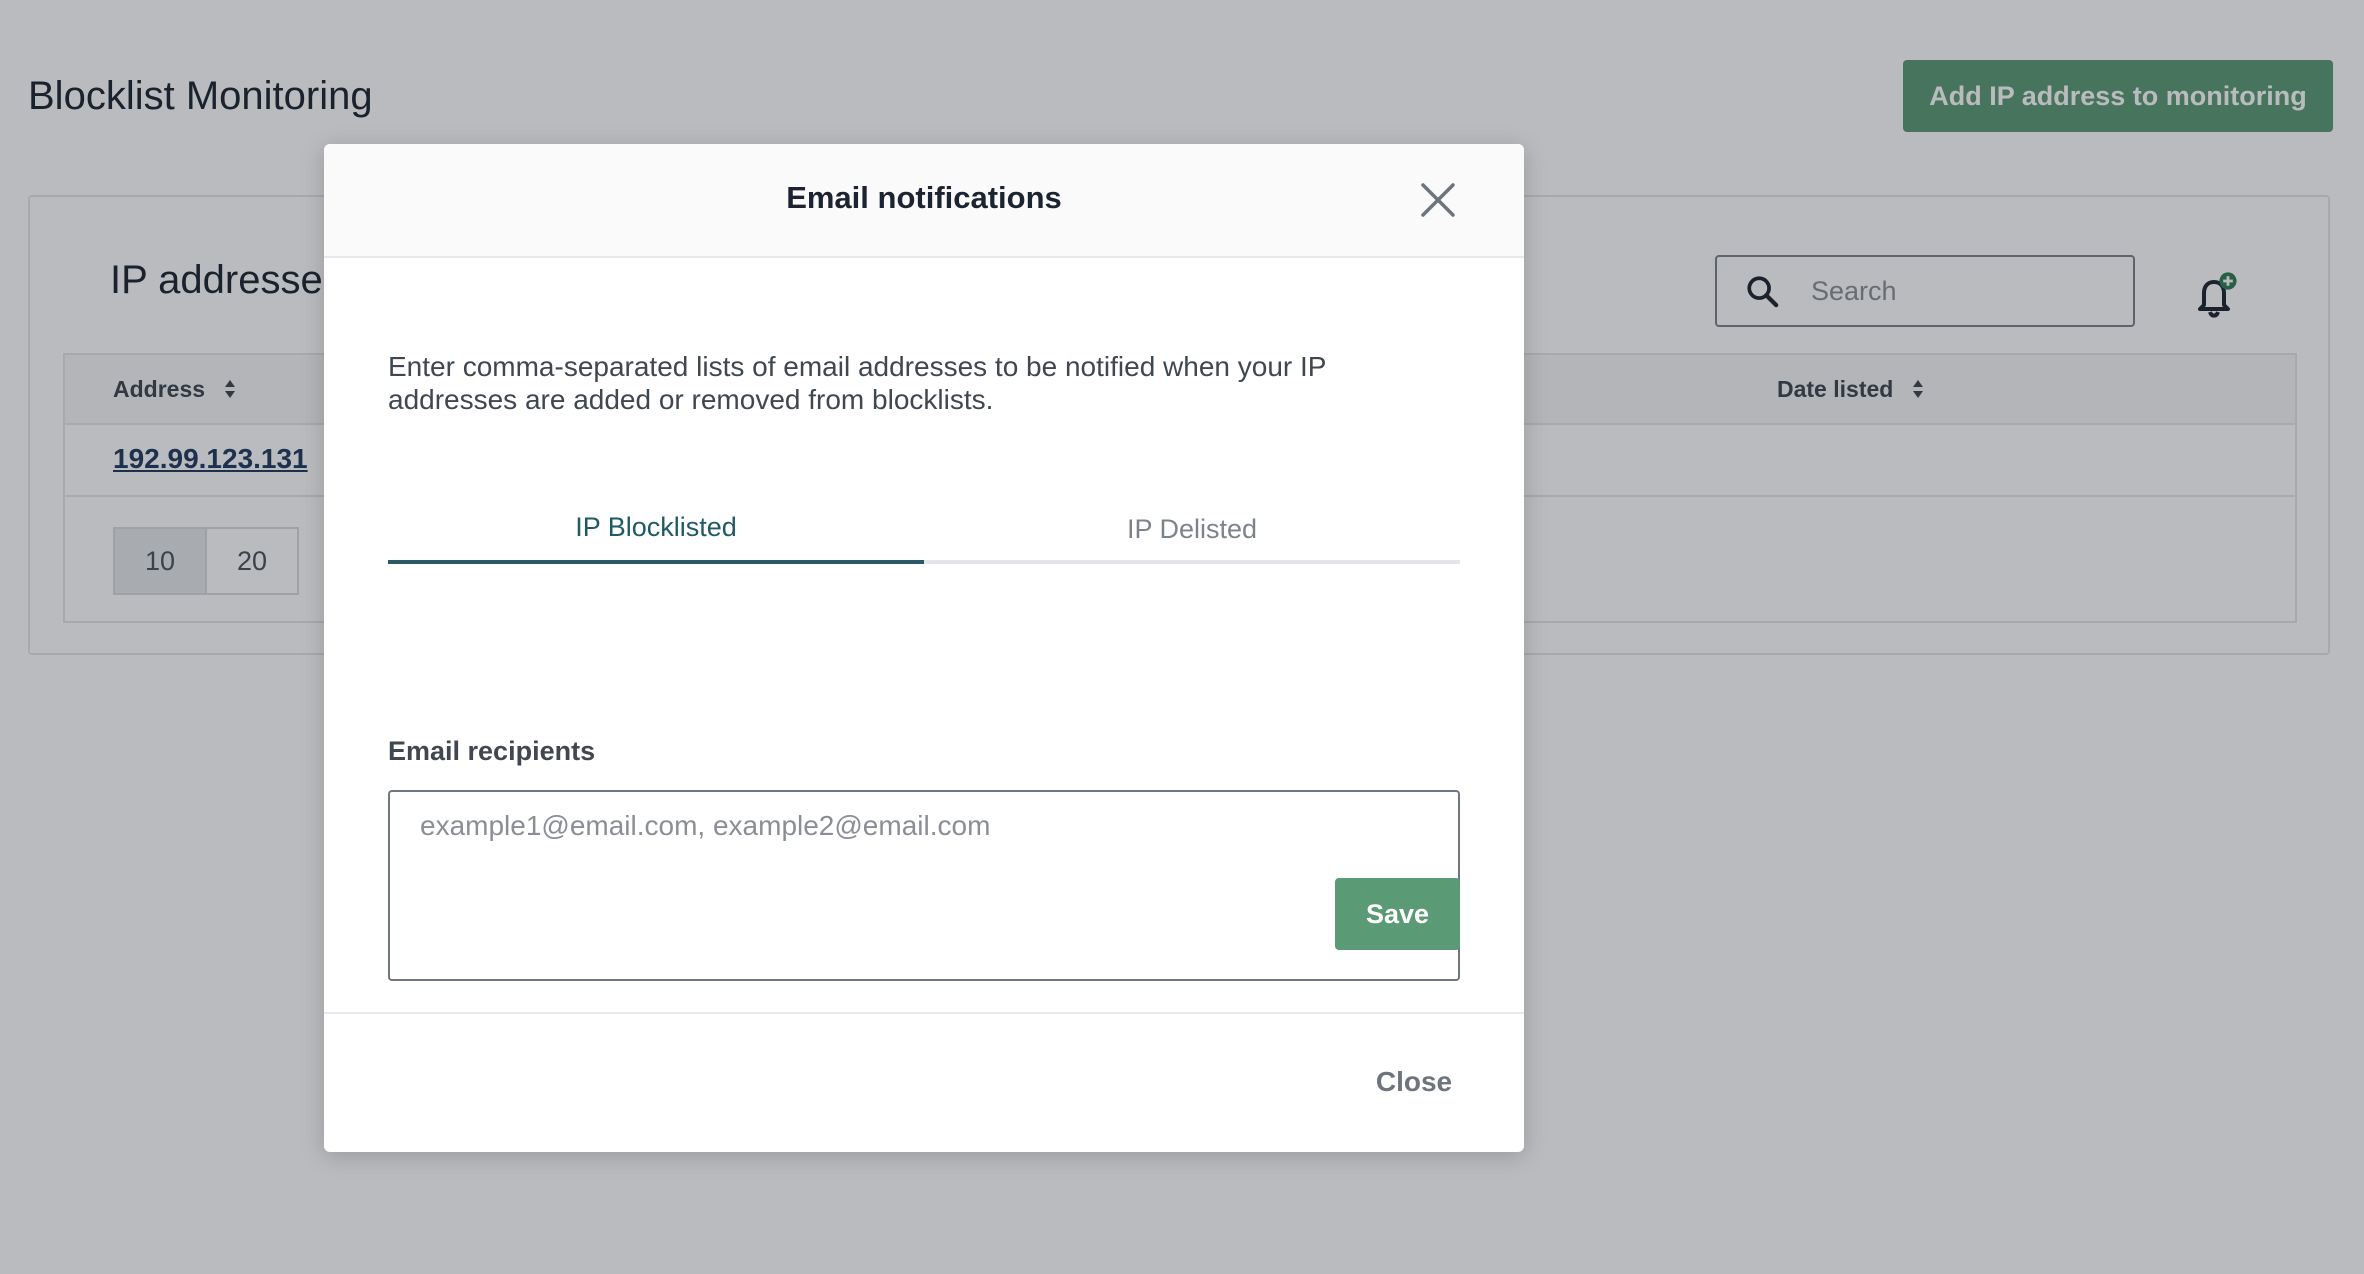 The width and height of the screenshot is (2364, 1274). What do you see at coordinates (656, 529) in the screenshot?
I see `tab-ip-blocklisted: IP Blocklisted` at bounding box center [656, 529].